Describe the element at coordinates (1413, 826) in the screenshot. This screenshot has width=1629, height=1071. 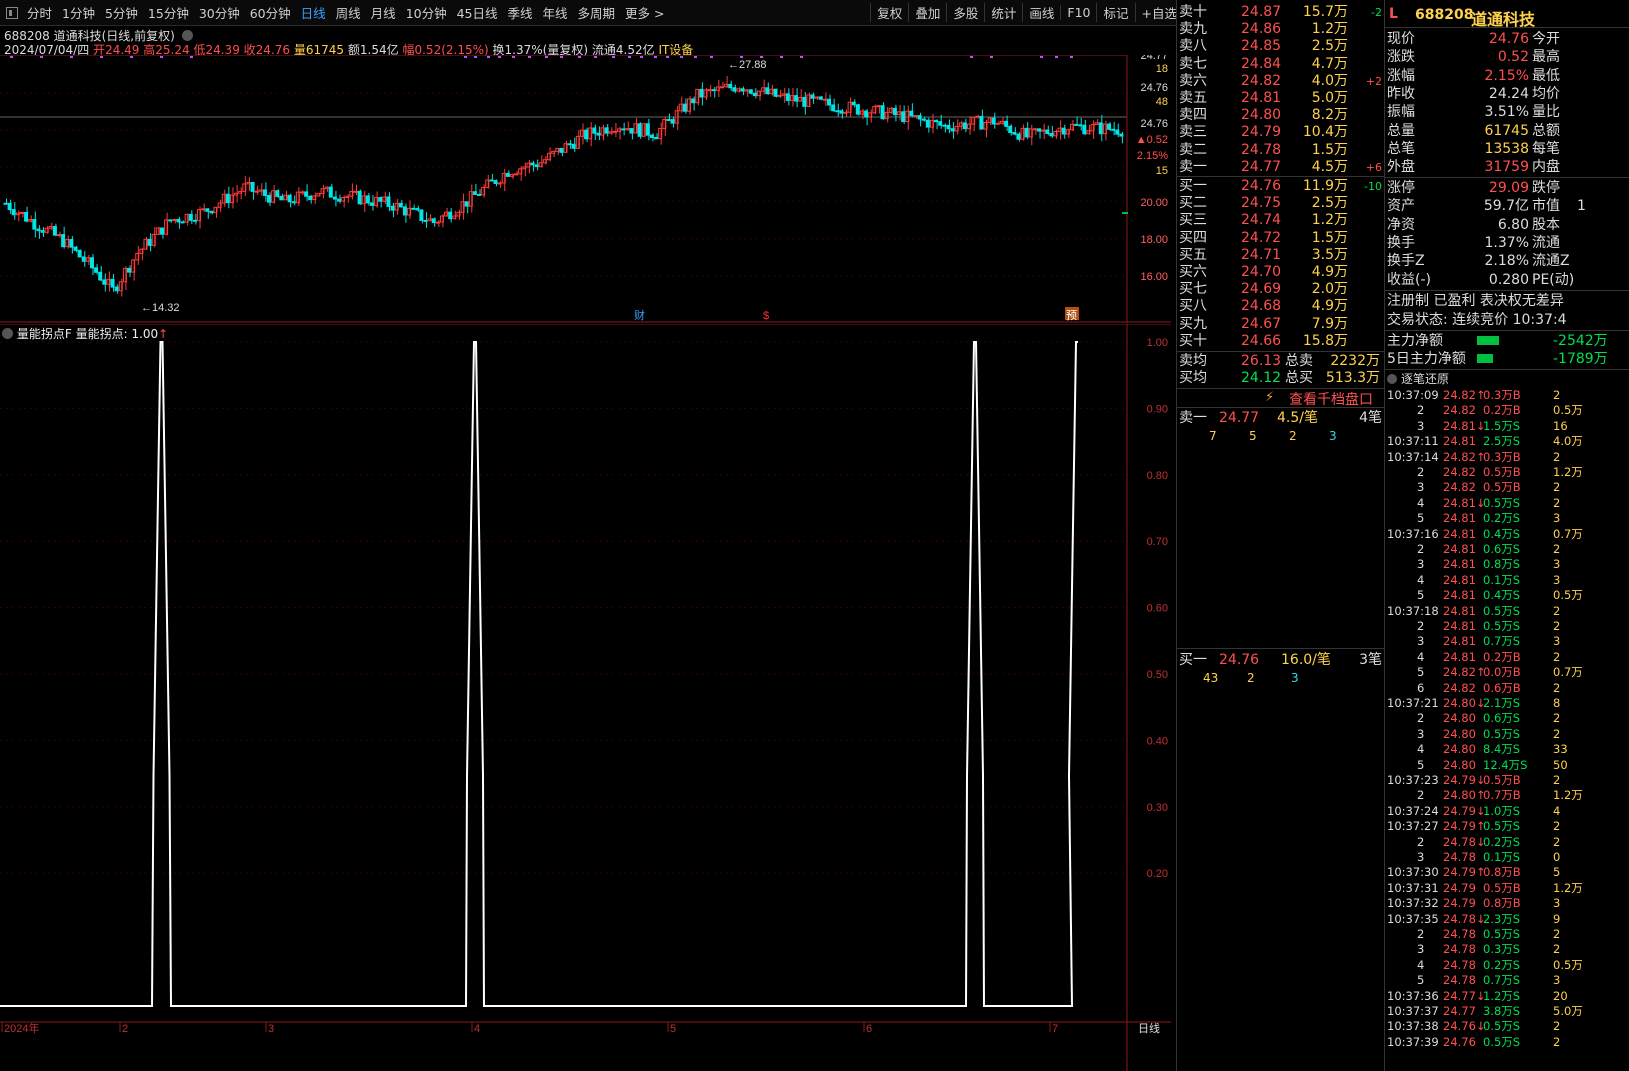
I see `tick-time: 10:37:27` at that location.